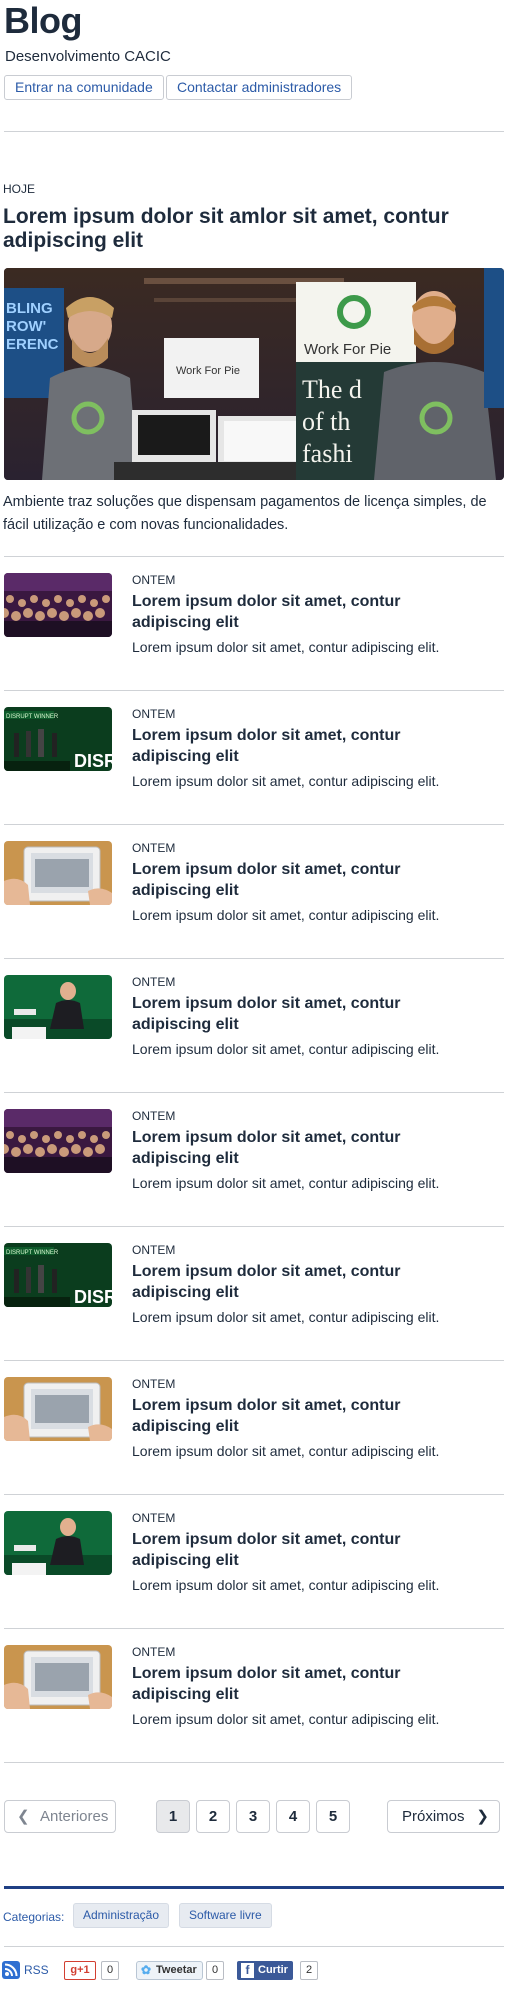  What do you see at coordinates (482, 1816) in the screenshot?
I see `chevron-right-icon: ❯` at bounding box center [482, 1816].